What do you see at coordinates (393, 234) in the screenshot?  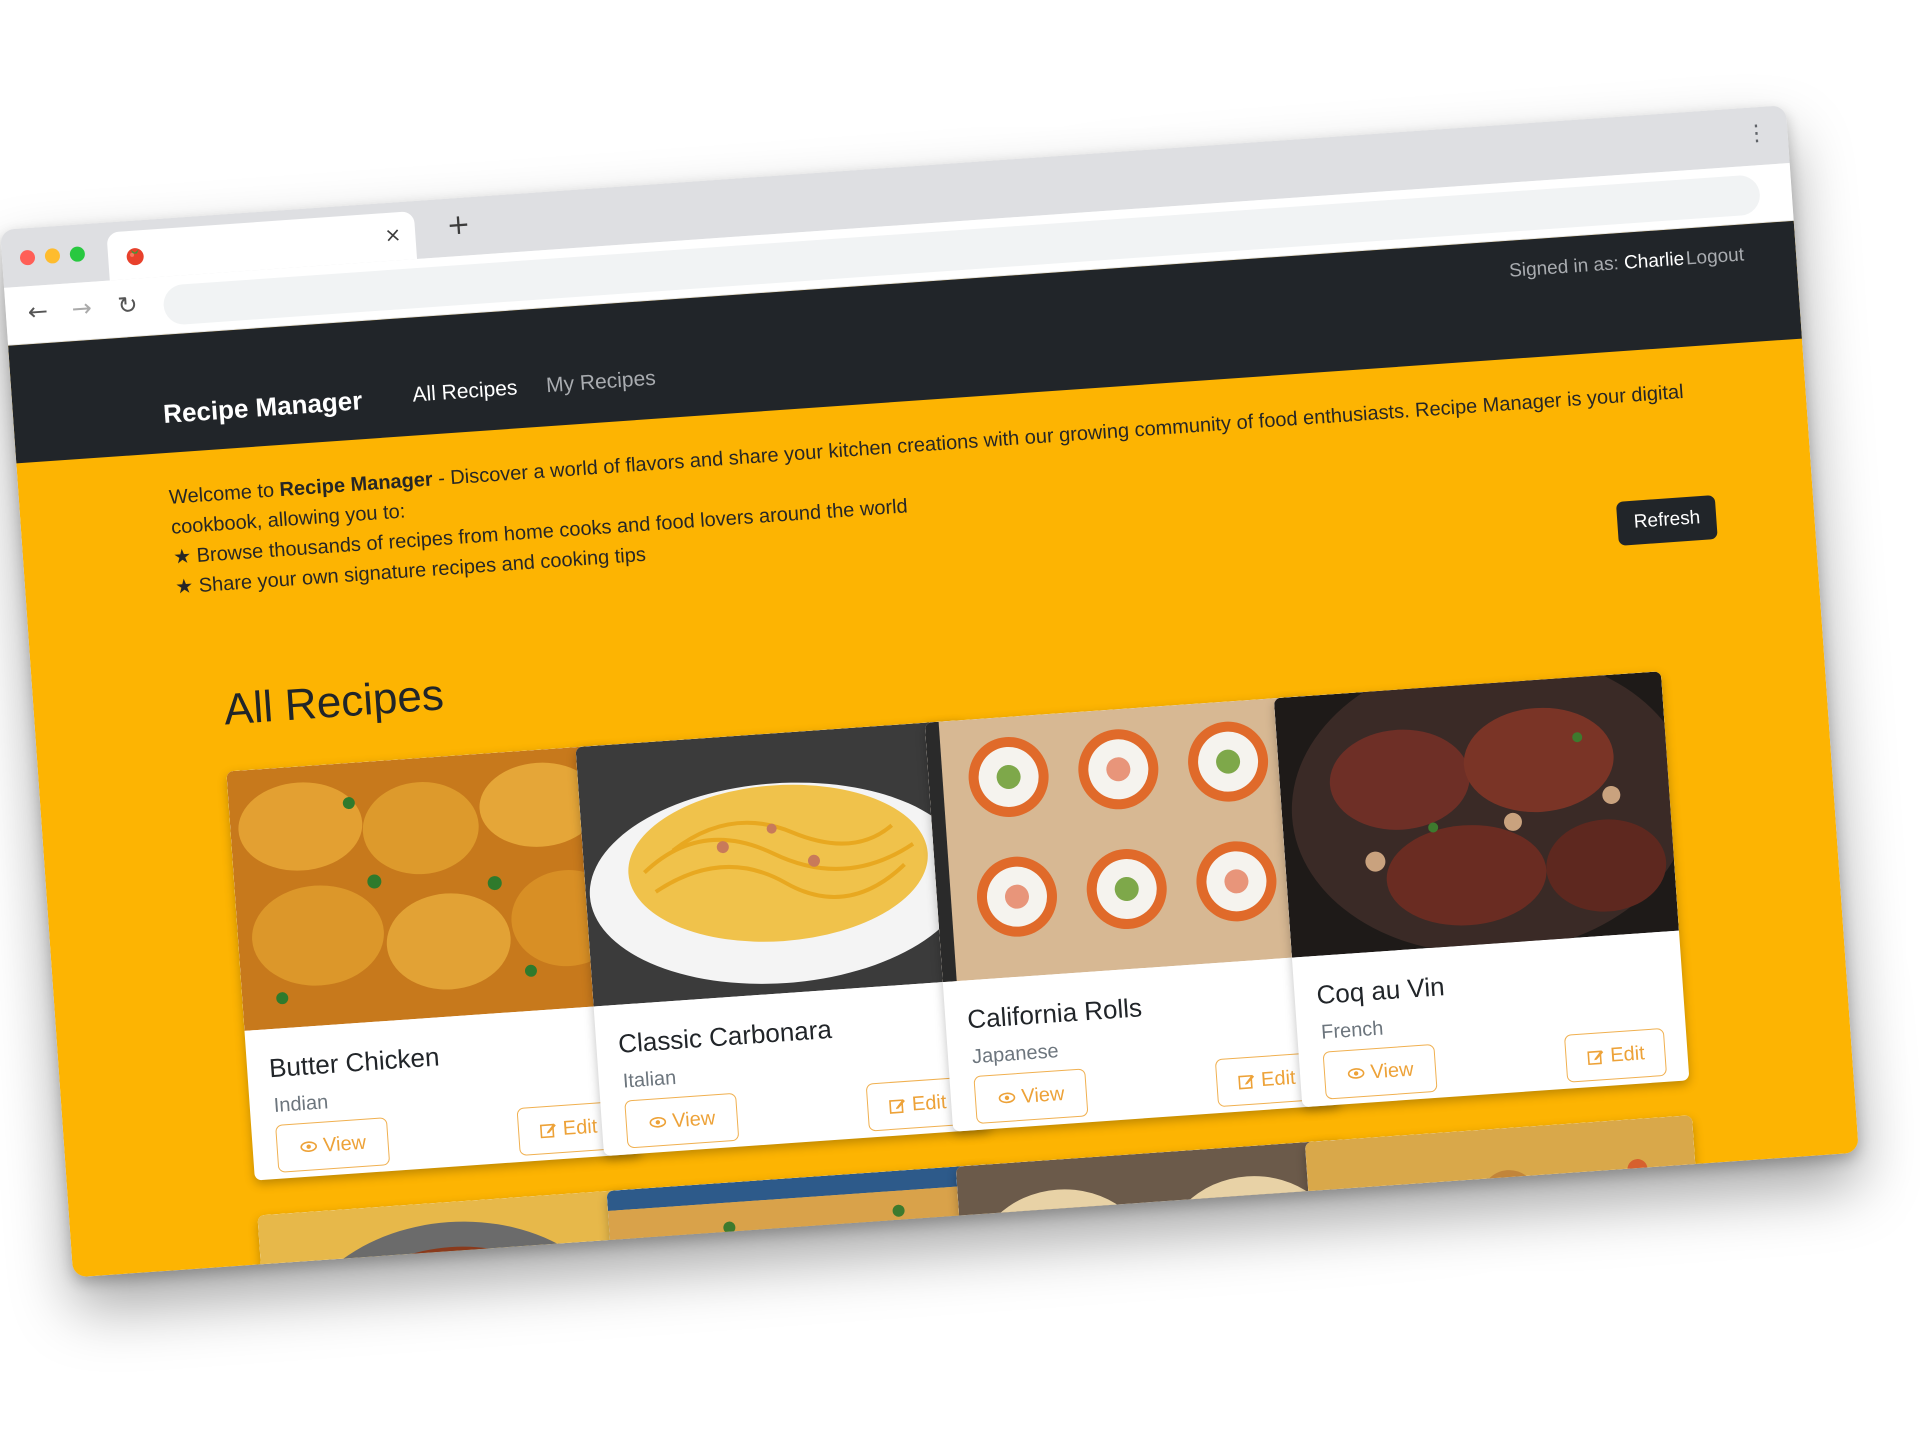 I see `tab-close-icon: ×` at bounding box center [393, 234].